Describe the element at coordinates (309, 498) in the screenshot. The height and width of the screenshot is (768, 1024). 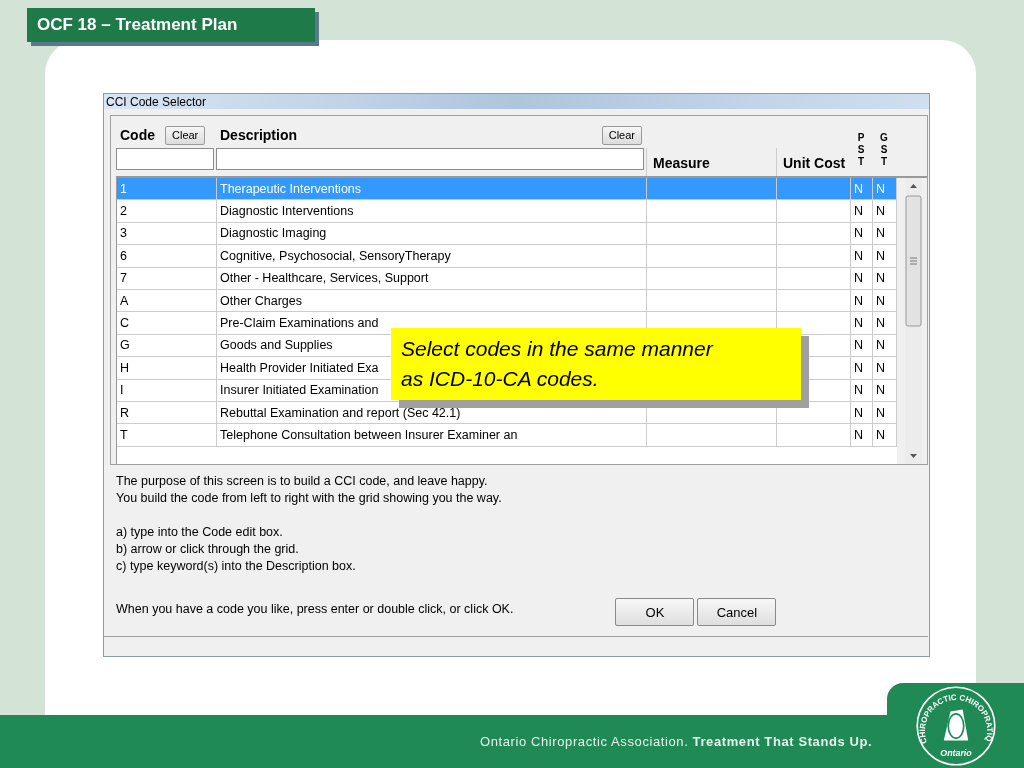
I see `instruction-text: You build the code from left to right with the grid showing you the way.` at that location.